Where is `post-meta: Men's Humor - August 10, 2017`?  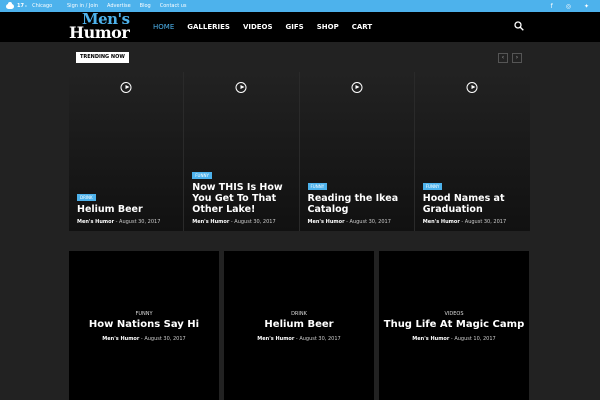 post-meta: Men's Humor - August 10, 2017 is located at coordinates (454, 339).